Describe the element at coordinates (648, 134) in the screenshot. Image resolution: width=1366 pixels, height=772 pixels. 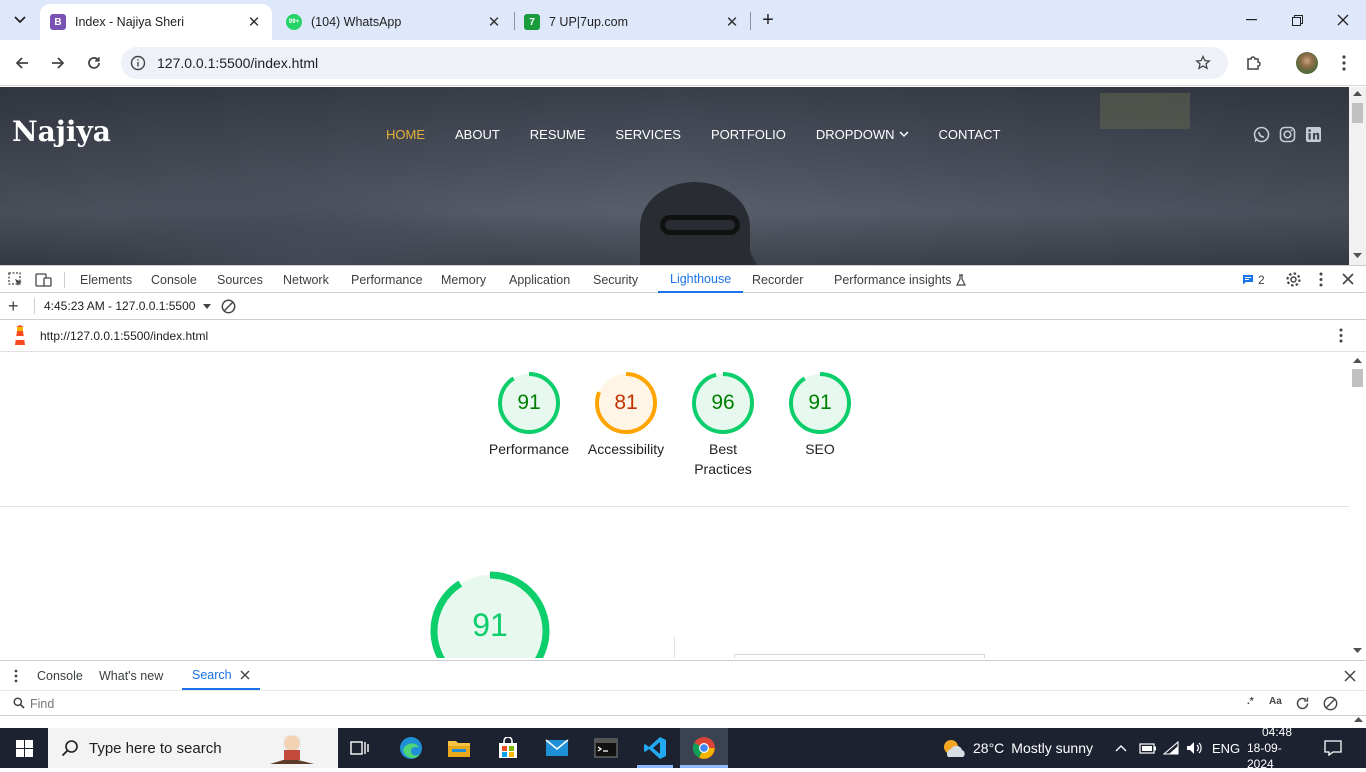
I see `nav-services: SERVICES` at that location.